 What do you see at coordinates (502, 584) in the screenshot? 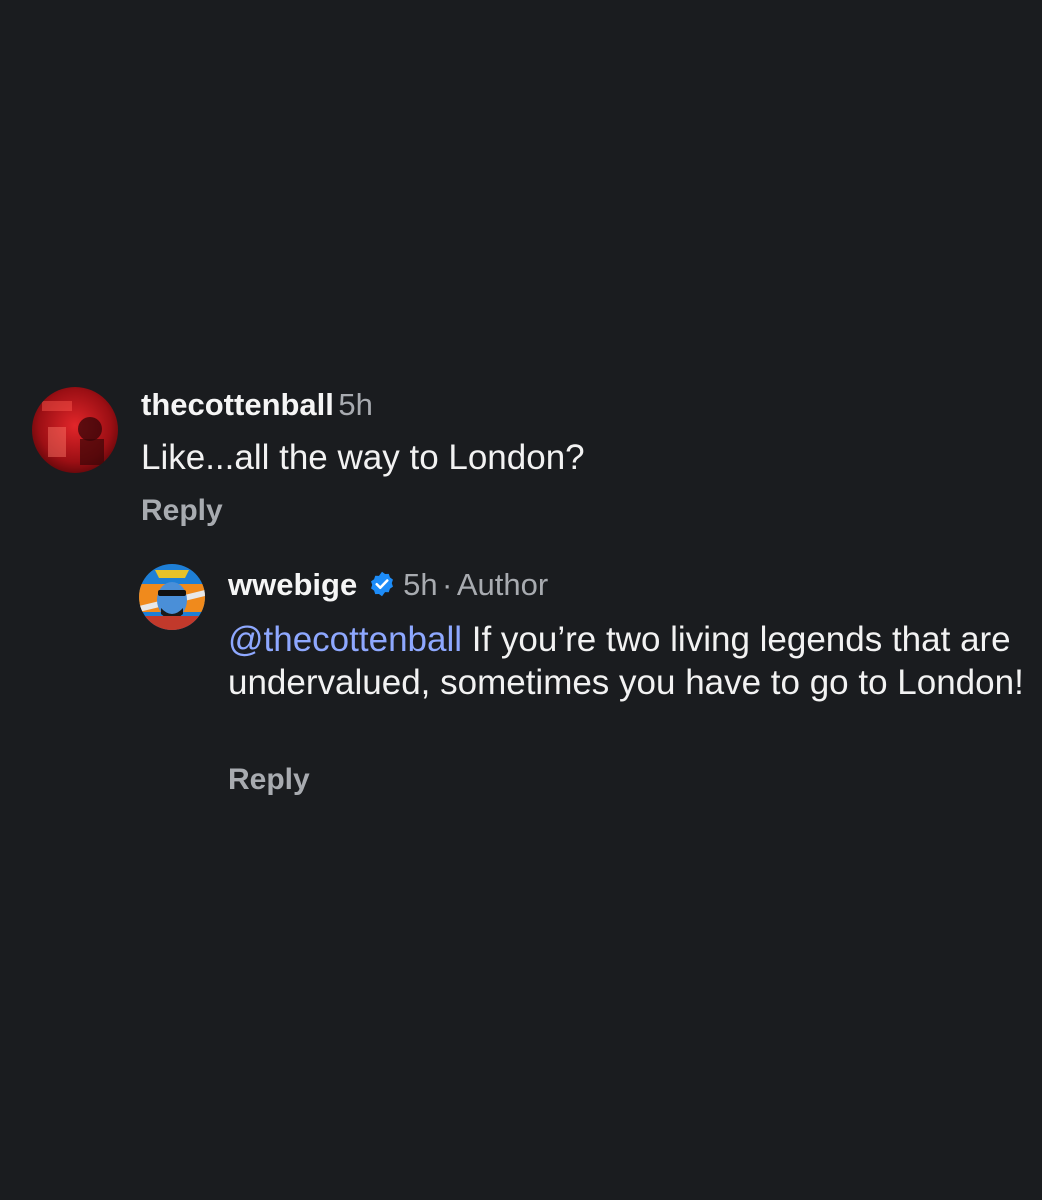
I see `author-label: Author` at bounding box center [502, 584].